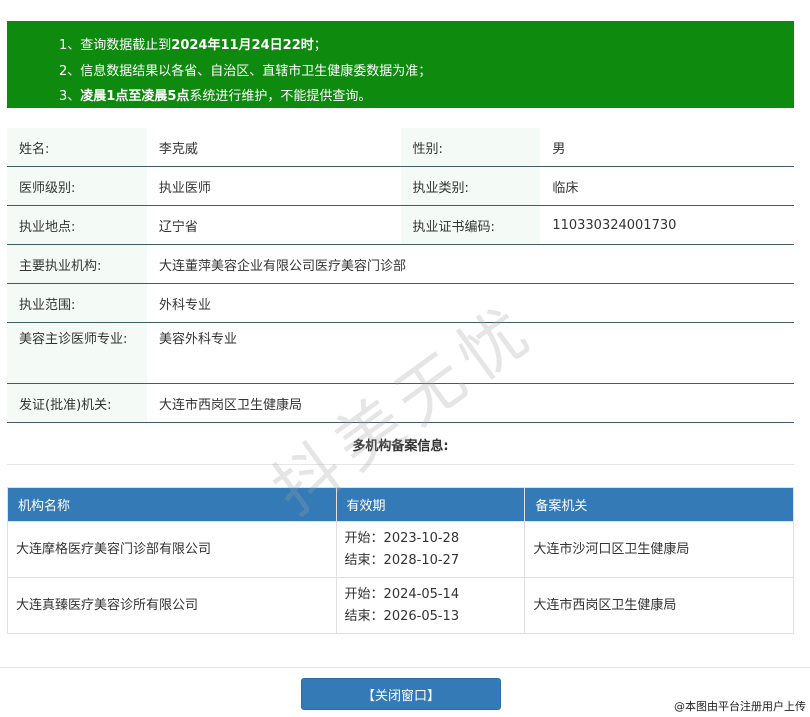 This screenshot has height=717, width=810. What do you see at coordinates (283, 266) in the screenshot?
I see `institution-value: 大连董萍美容企业有限公司医疗美容门诊部` at bounding box center [283, 266].